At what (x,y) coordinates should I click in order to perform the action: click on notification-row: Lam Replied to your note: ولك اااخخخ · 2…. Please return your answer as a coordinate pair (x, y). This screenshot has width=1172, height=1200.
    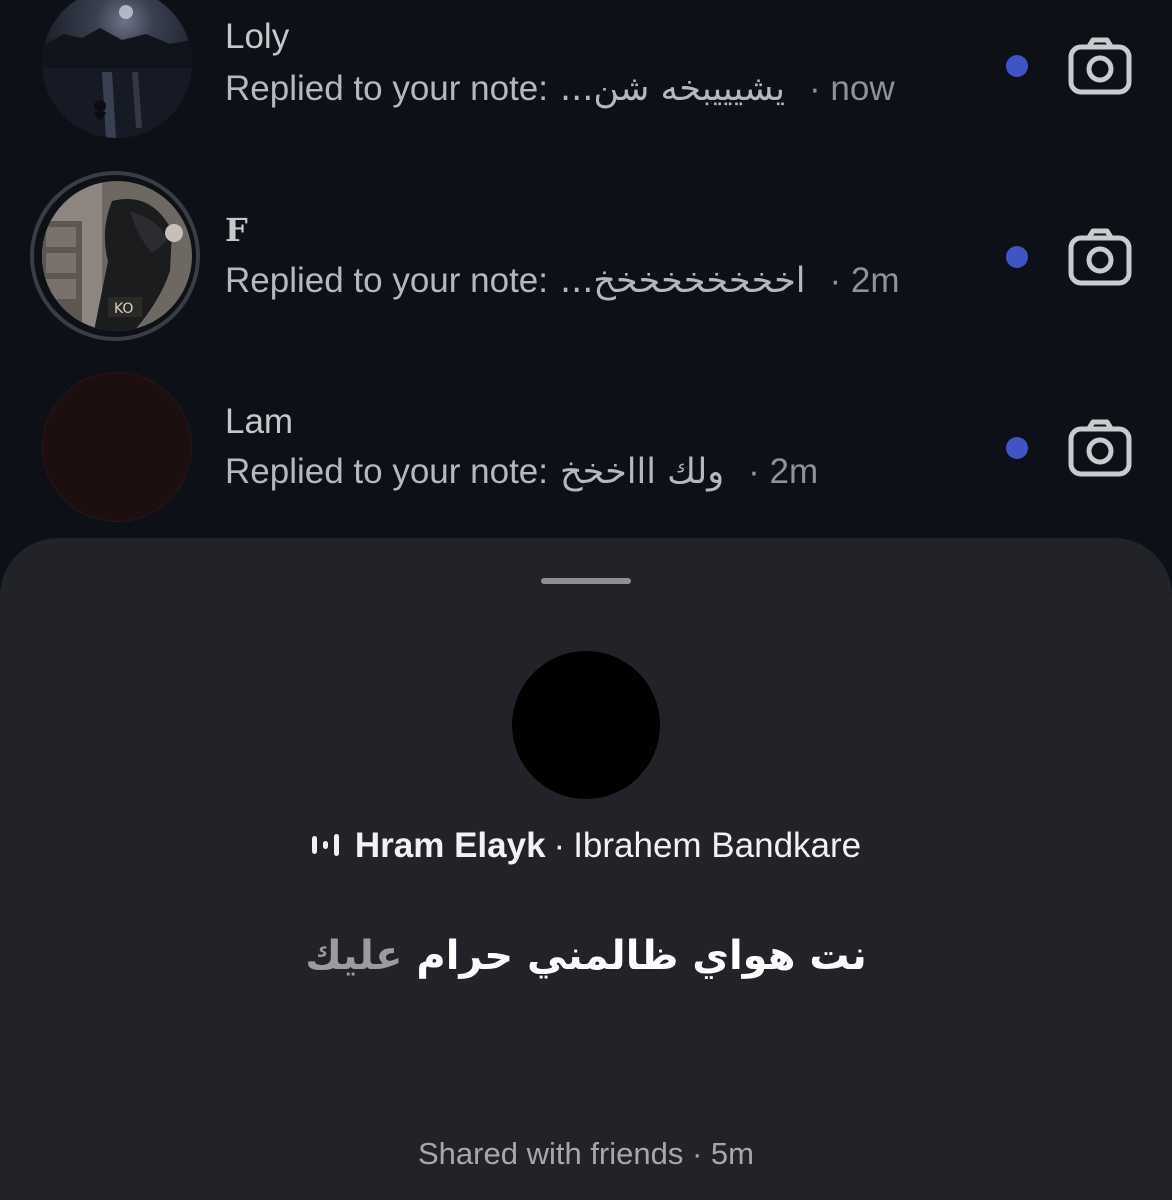
    Looking at the image, I should click on (586, 447).